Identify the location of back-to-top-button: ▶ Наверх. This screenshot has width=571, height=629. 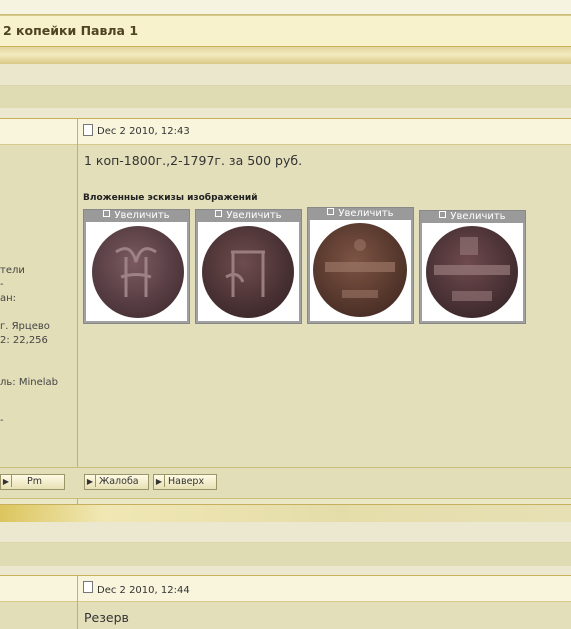
(185, 482).